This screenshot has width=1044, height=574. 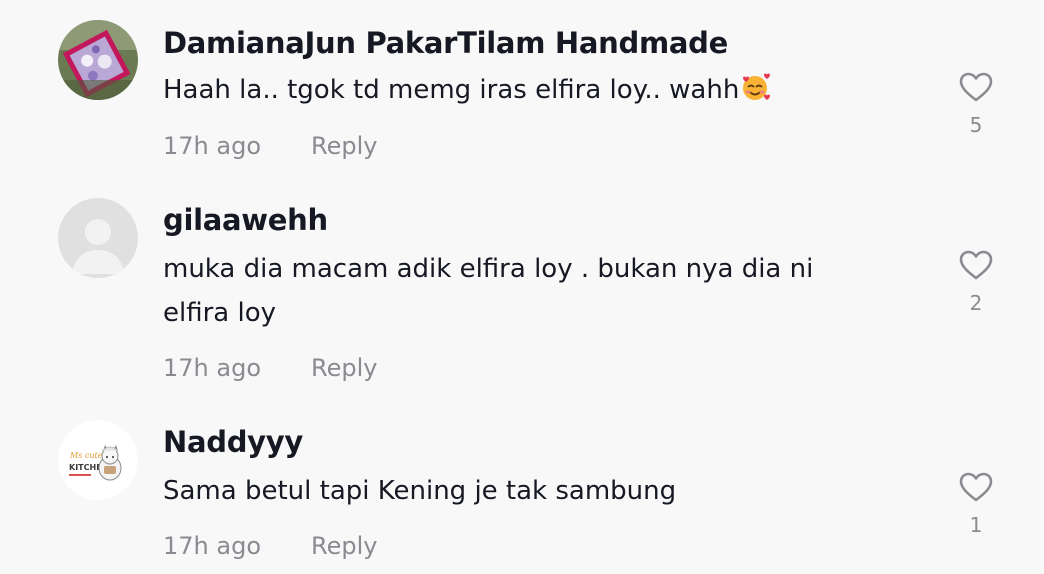 I want to click on avatar: Ms cute KITCHEN, so click(x=98, y=460).